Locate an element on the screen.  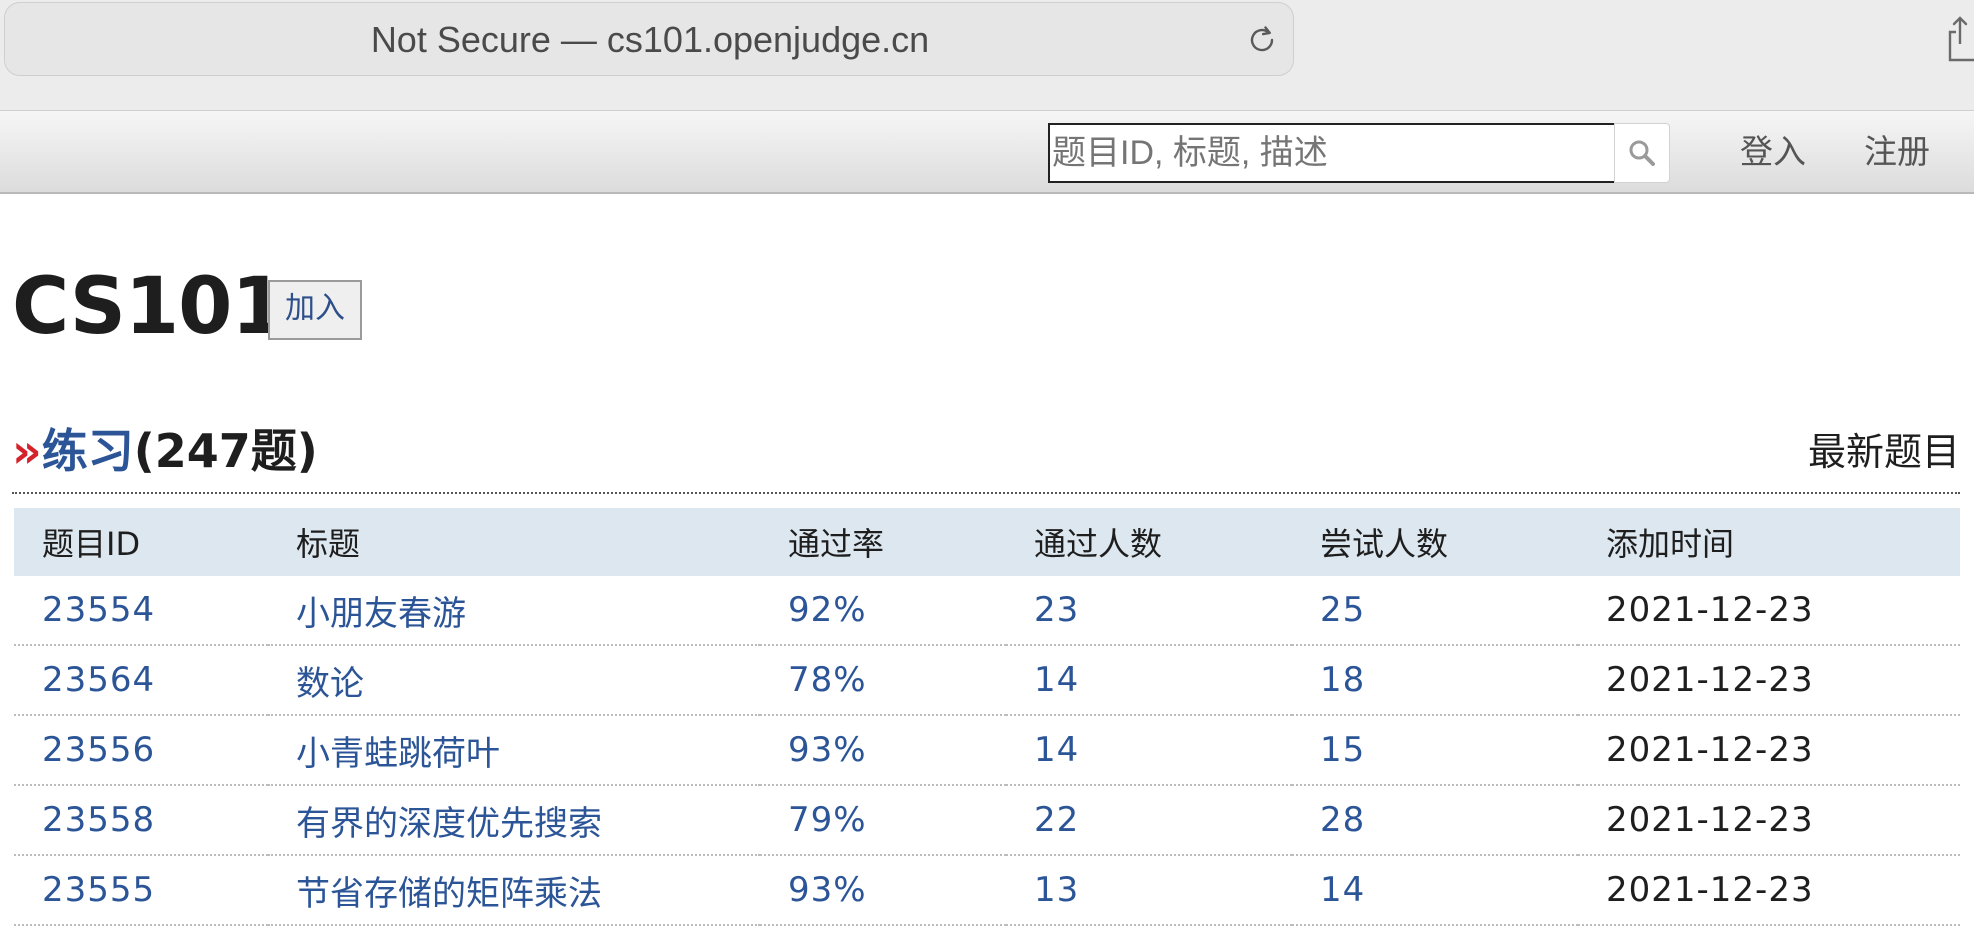
header-attempt-count: 尝试人数 is located at coordinates (1435, 542).